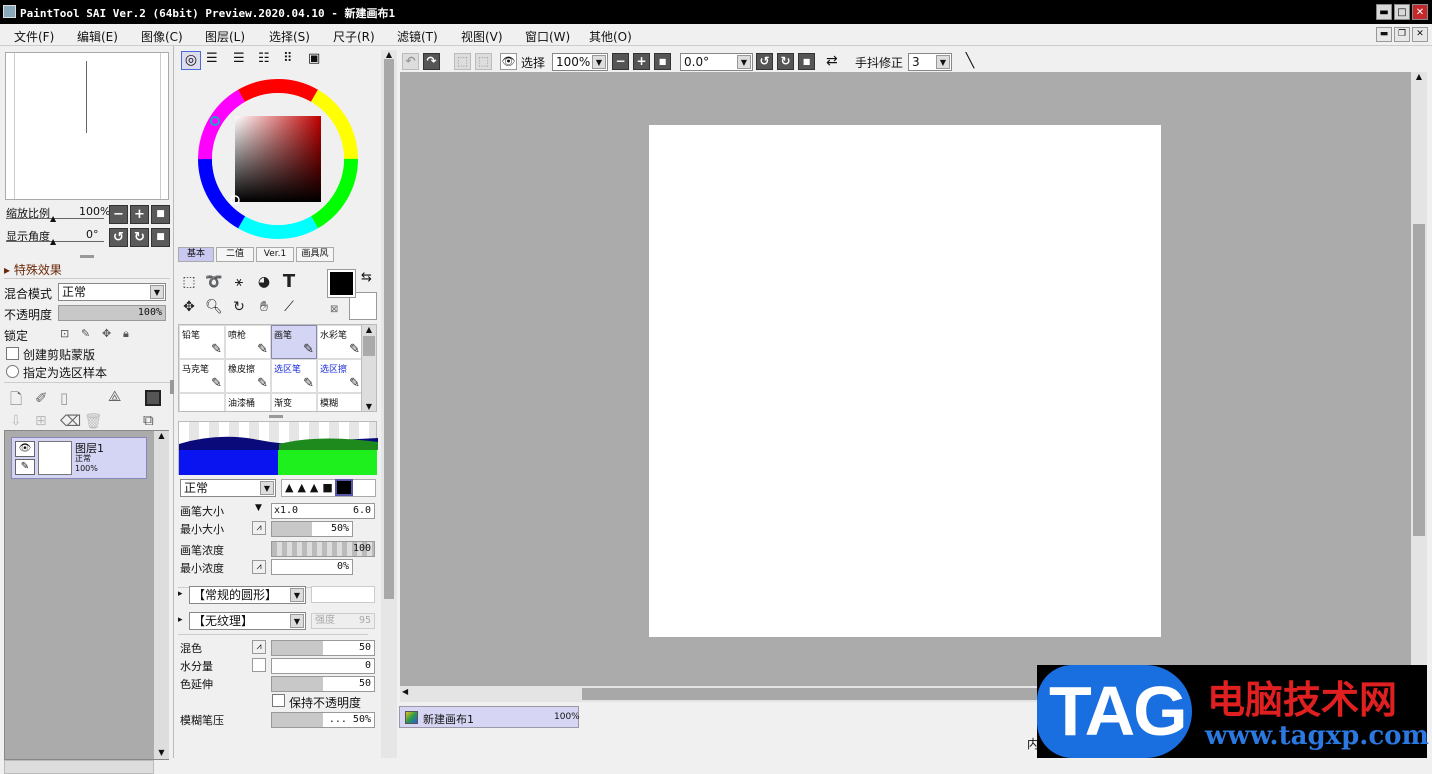 This screenshot has height=774, width=1432. What do you see at coordinates (314, 58) in the screenshot?
I see `scratchpad-tab-icon: ▣` at bounding box center [314, 58].